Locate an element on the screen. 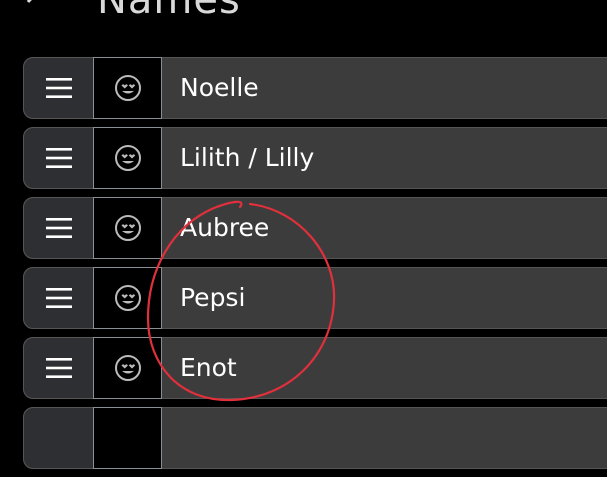 This screenshot has width=607, height=477. name-row: Aubree is located at coordinates (315, 228).